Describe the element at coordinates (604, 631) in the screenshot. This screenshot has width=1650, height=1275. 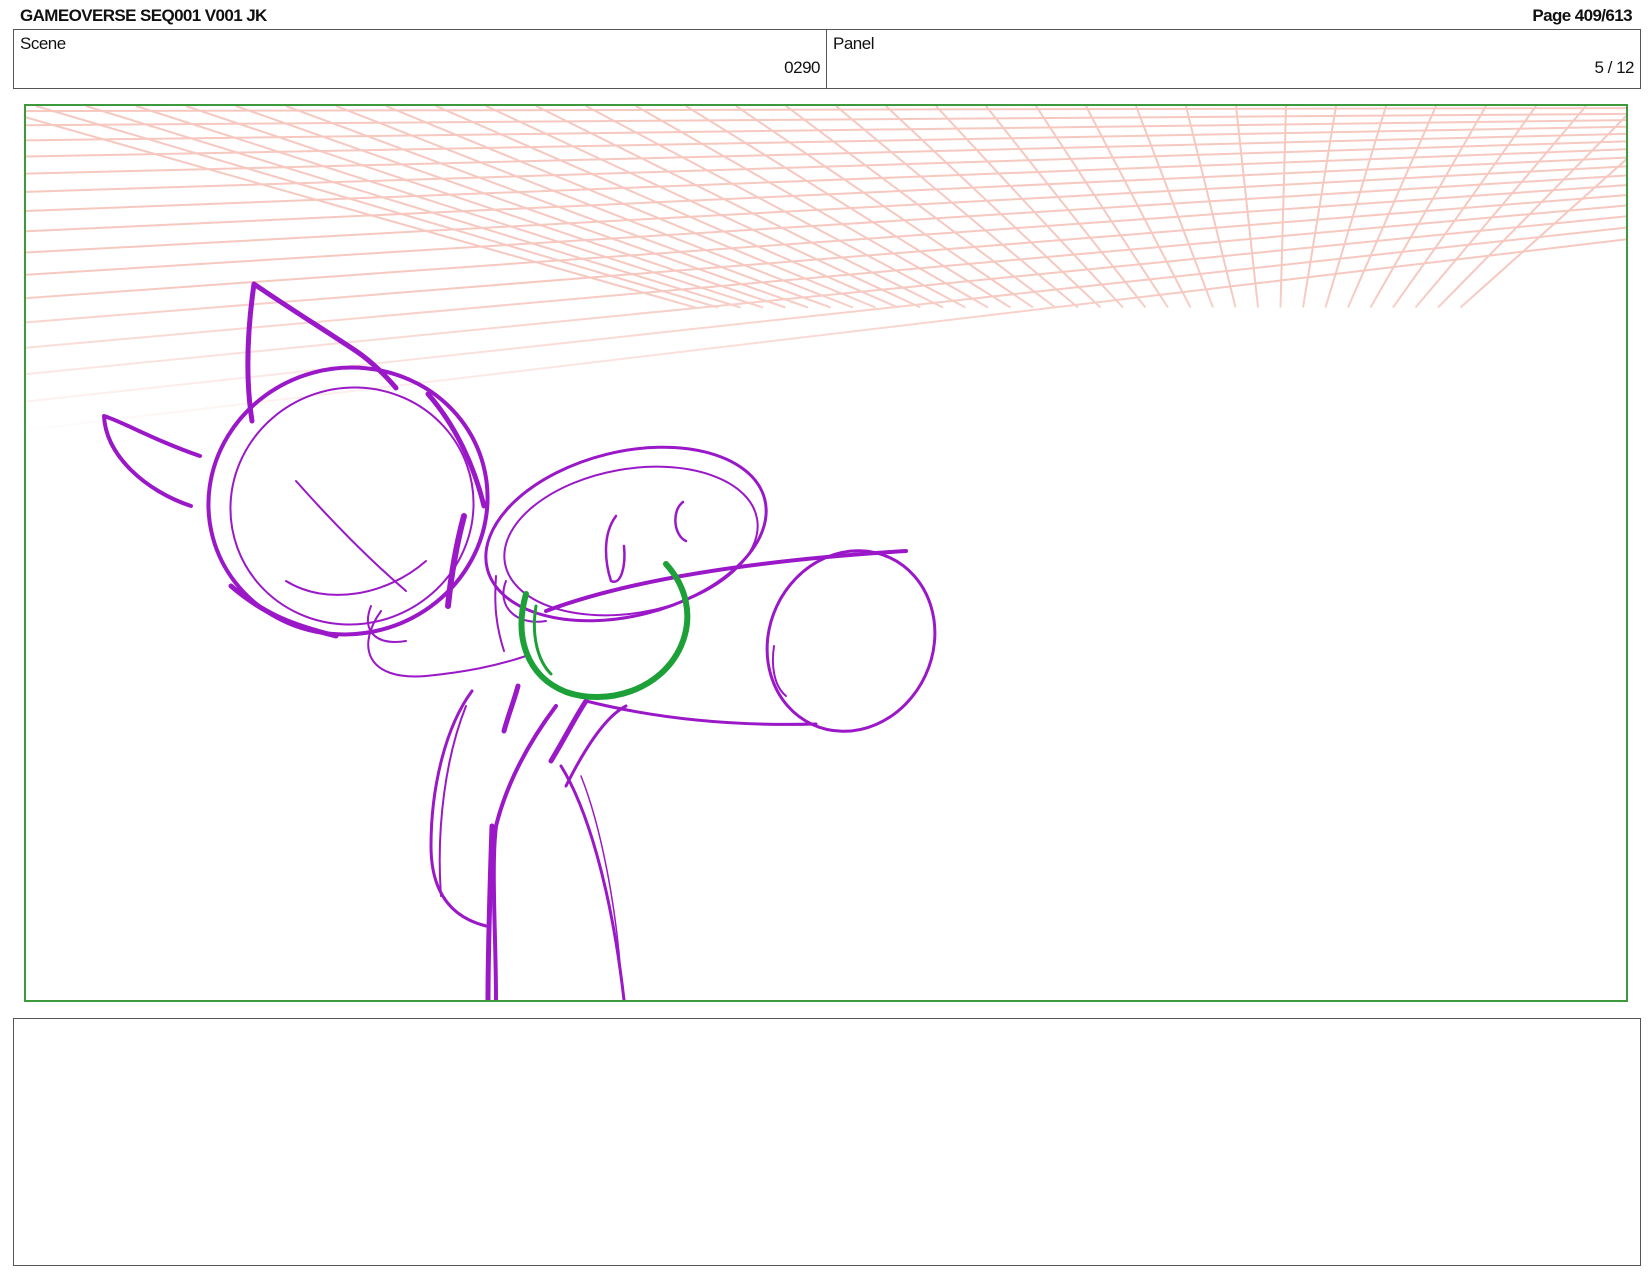
I see `collar-sketch` at that location.